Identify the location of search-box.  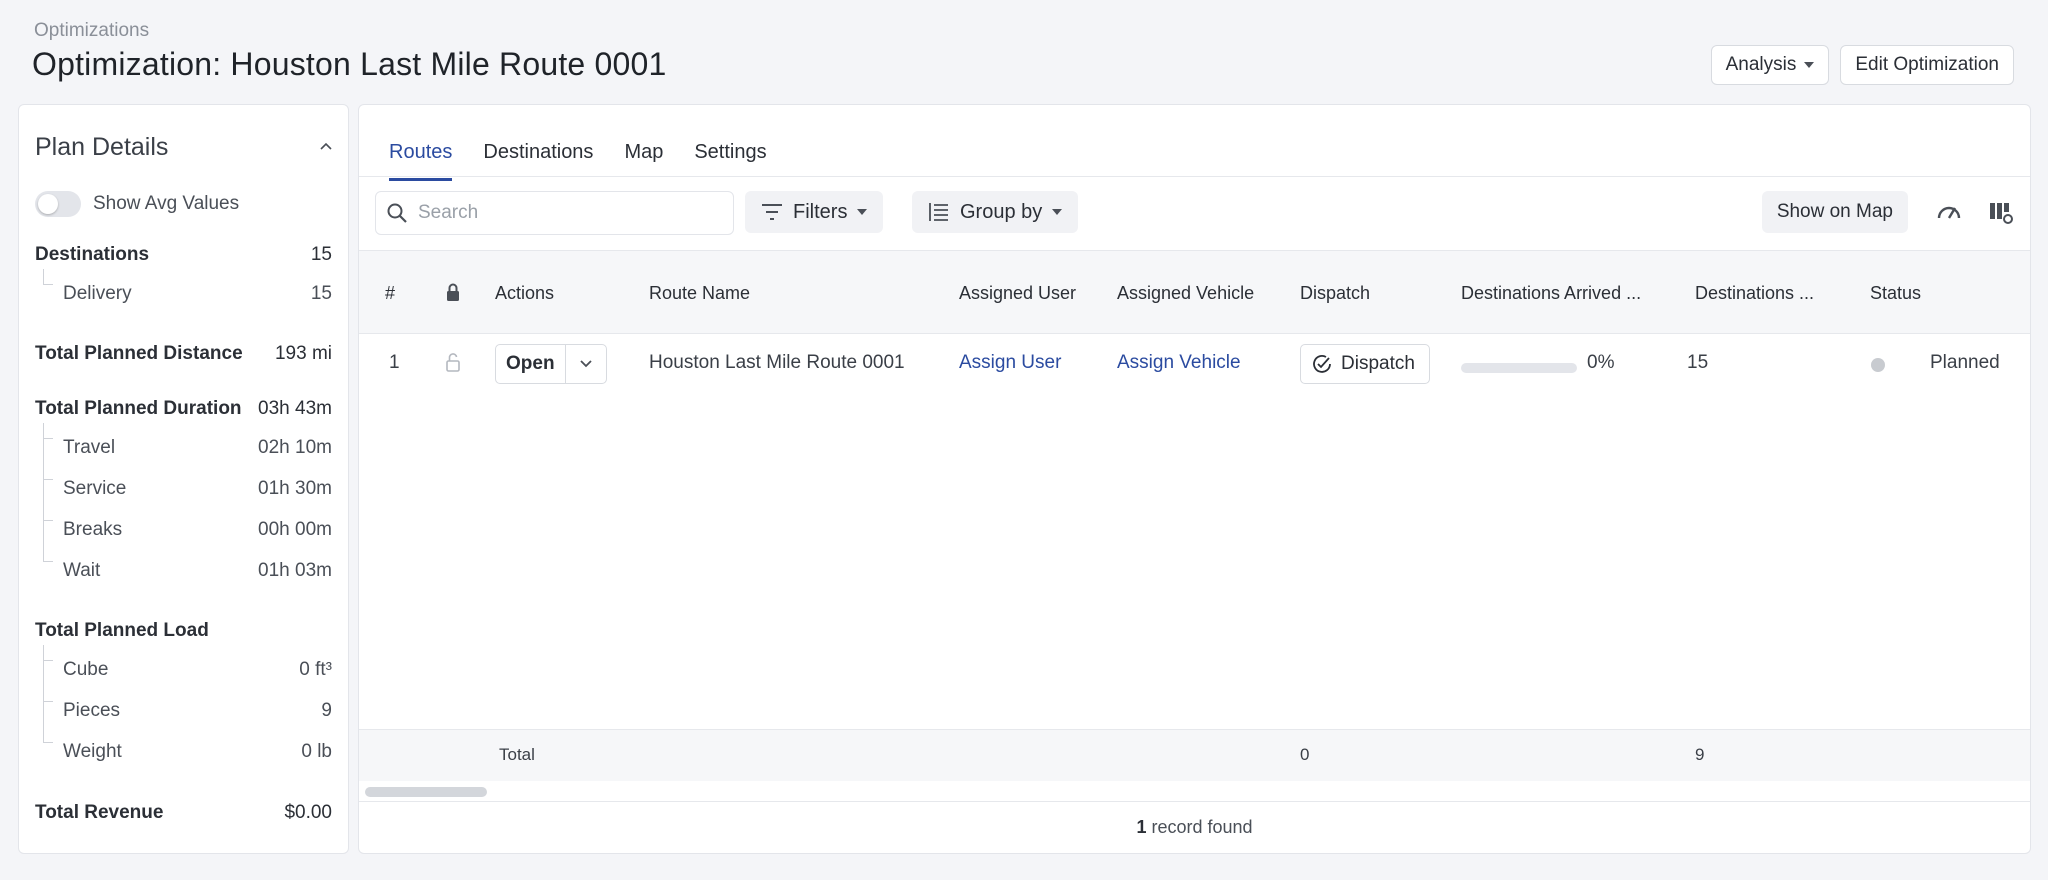
(554, 213).